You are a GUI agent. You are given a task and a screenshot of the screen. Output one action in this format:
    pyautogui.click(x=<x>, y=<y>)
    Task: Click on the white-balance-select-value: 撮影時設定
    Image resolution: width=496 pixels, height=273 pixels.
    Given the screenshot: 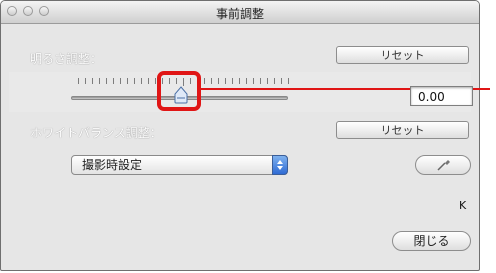 What is the action you would take?
    pyautogui.click(x=112, y=165)
    